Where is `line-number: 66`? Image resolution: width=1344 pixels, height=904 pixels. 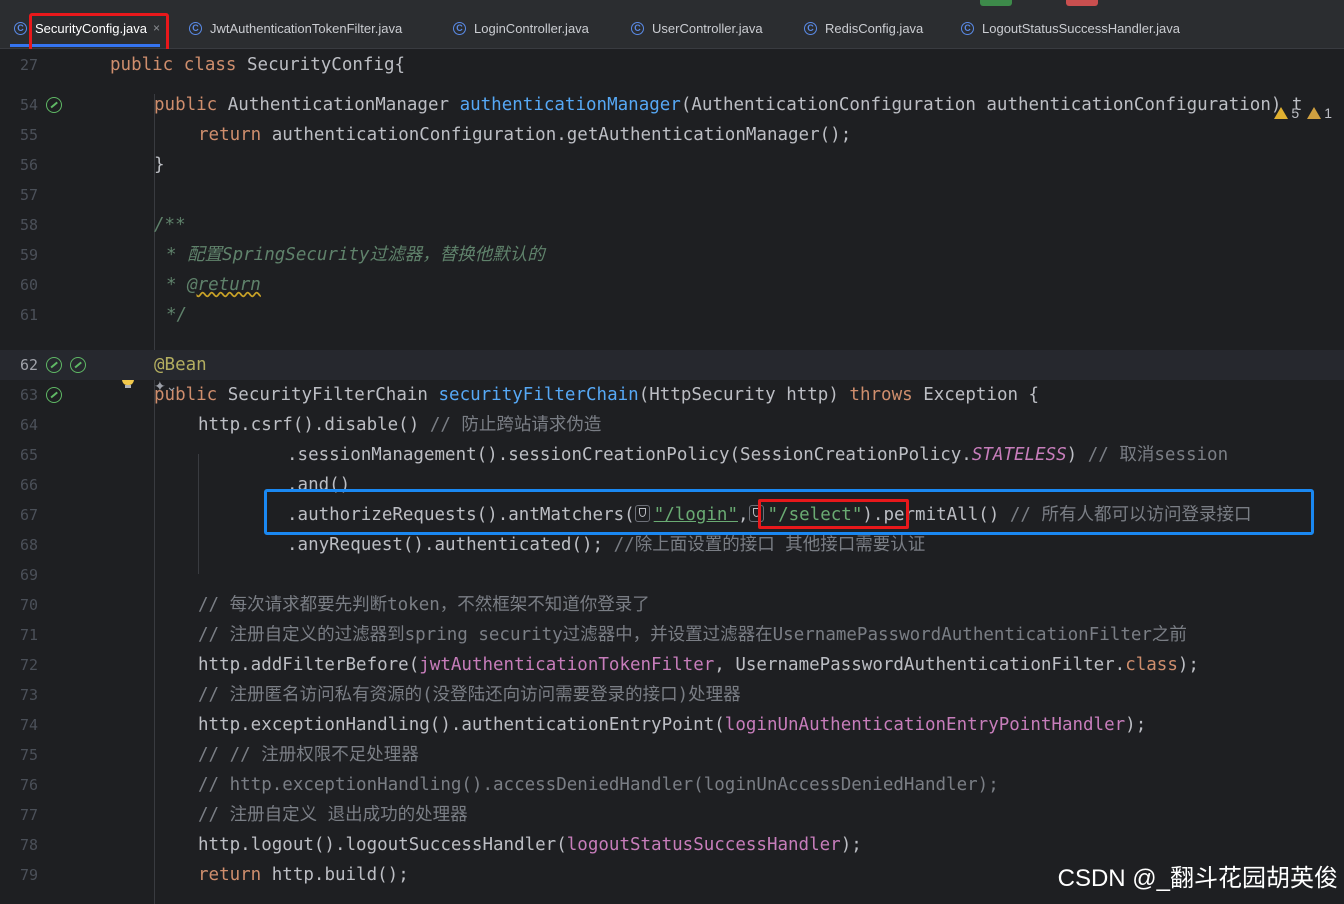 line-number: 66 is located at coordinates (29, 485).